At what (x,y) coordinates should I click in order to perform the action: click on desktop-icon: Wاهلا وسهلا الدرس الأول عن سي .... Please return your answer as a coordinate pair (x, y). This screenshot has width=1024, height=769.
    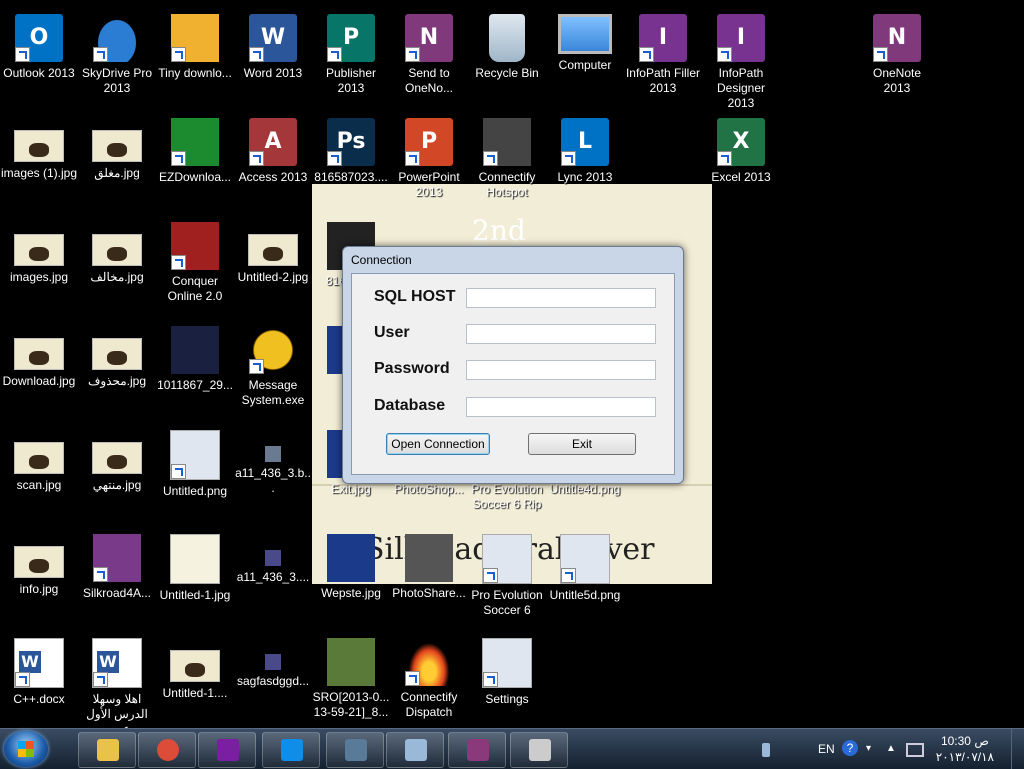
    Looking at the image, I should click on (117, 684).